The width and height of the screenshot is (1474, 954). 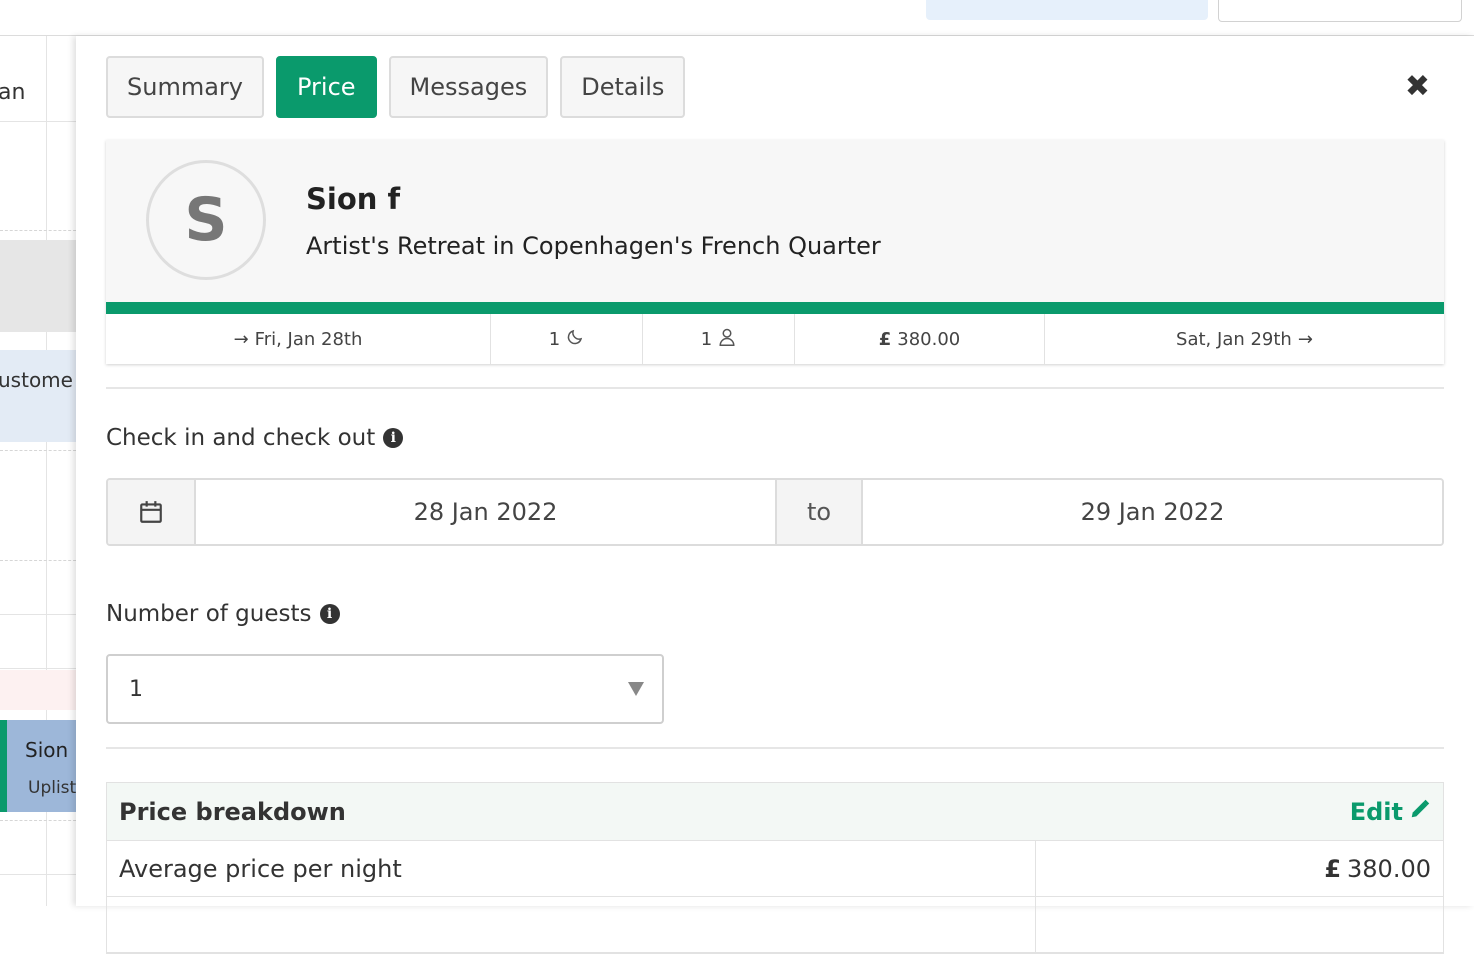 I want to click on tab-details: Details, so click(x=623, y=87).